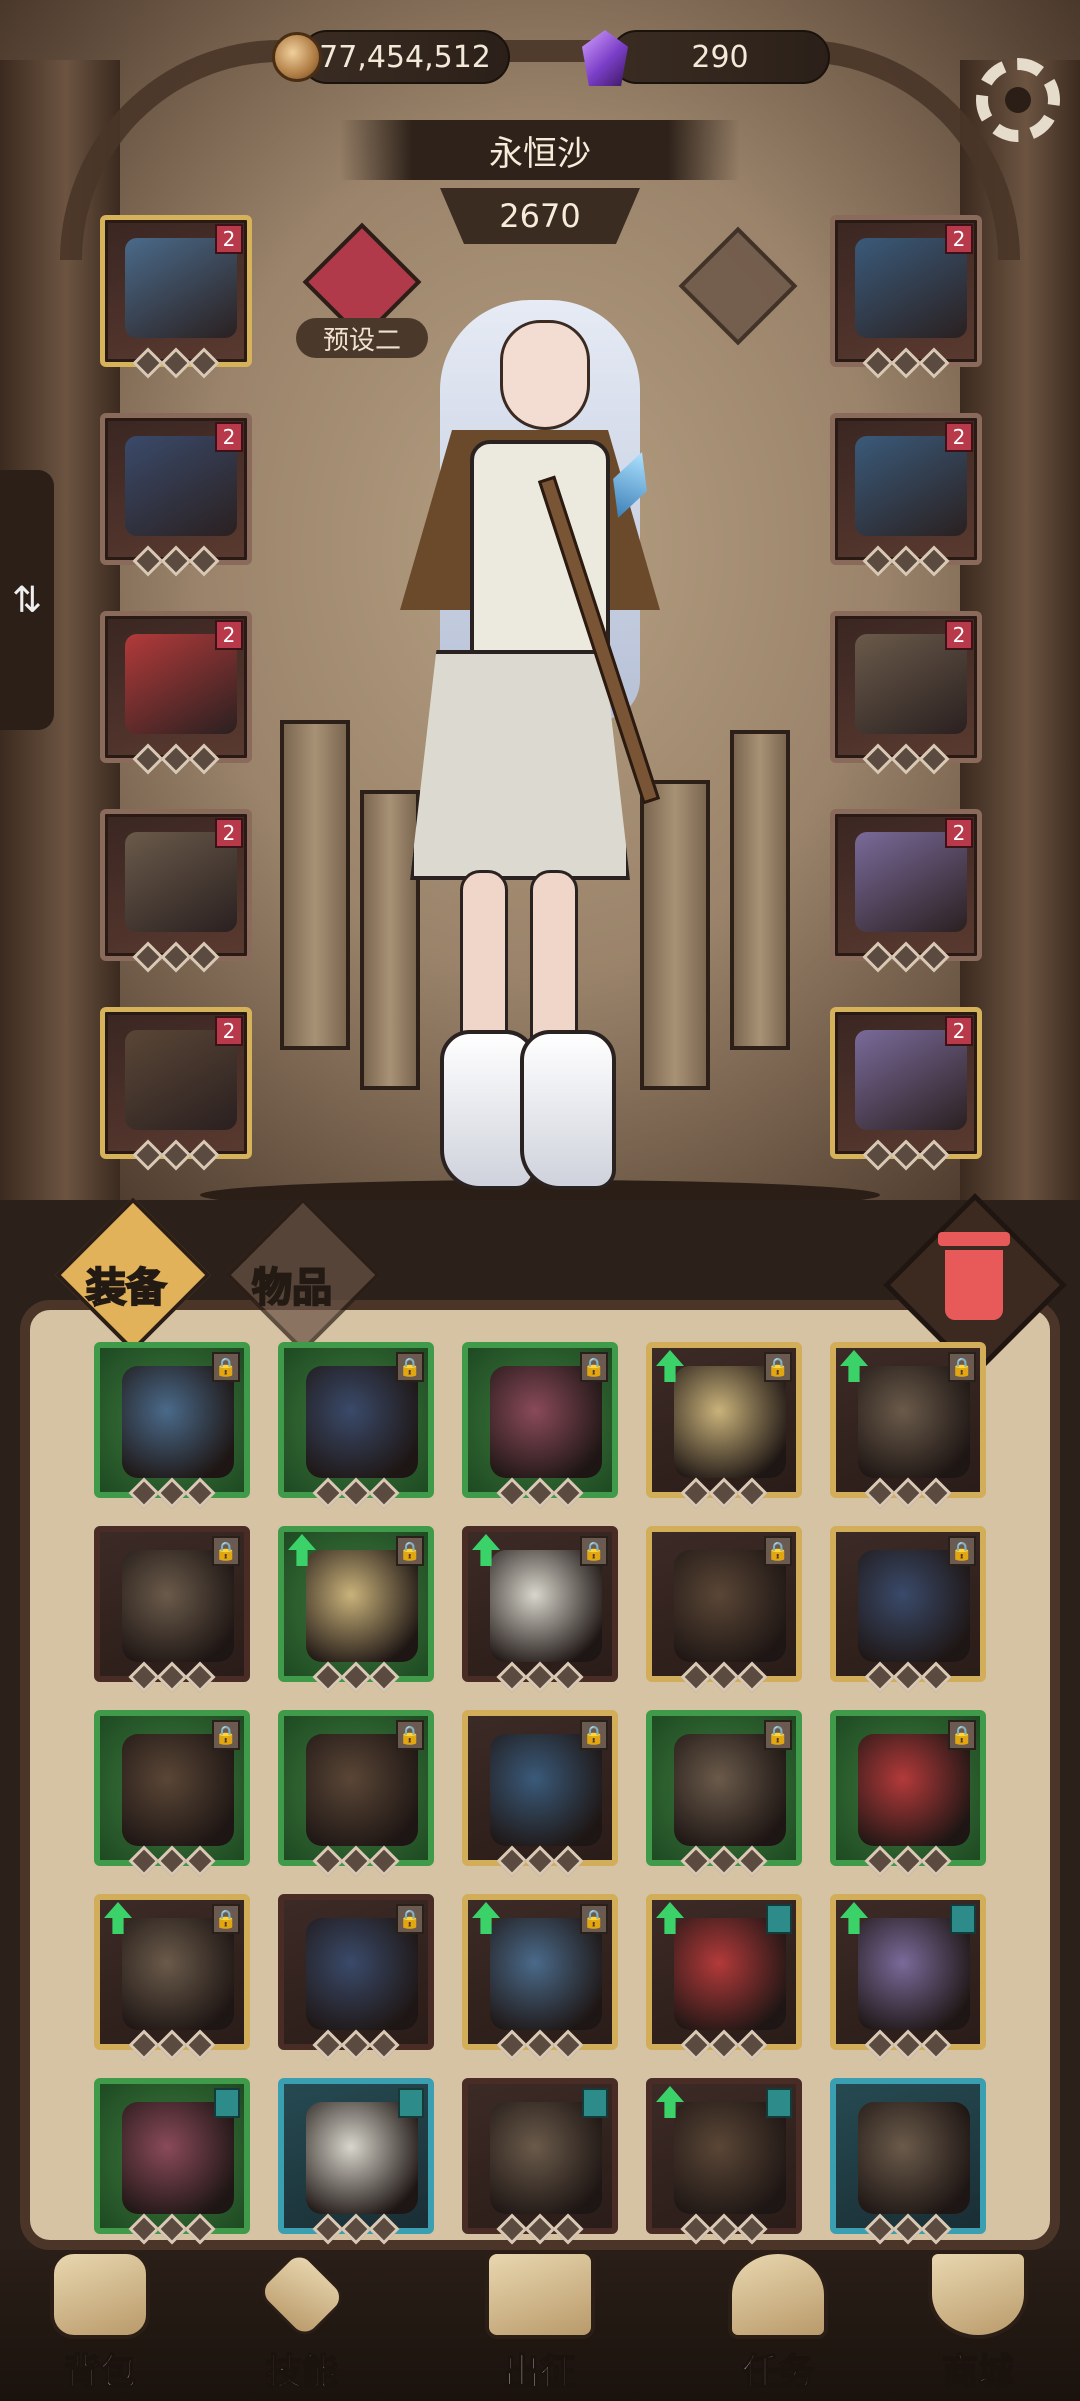 The image size is (1080, 2401). What do you see at coordinates (978, 2325) in the screenshot?
I see `nav-shop: 商城` at bounding box center [978, 2325].